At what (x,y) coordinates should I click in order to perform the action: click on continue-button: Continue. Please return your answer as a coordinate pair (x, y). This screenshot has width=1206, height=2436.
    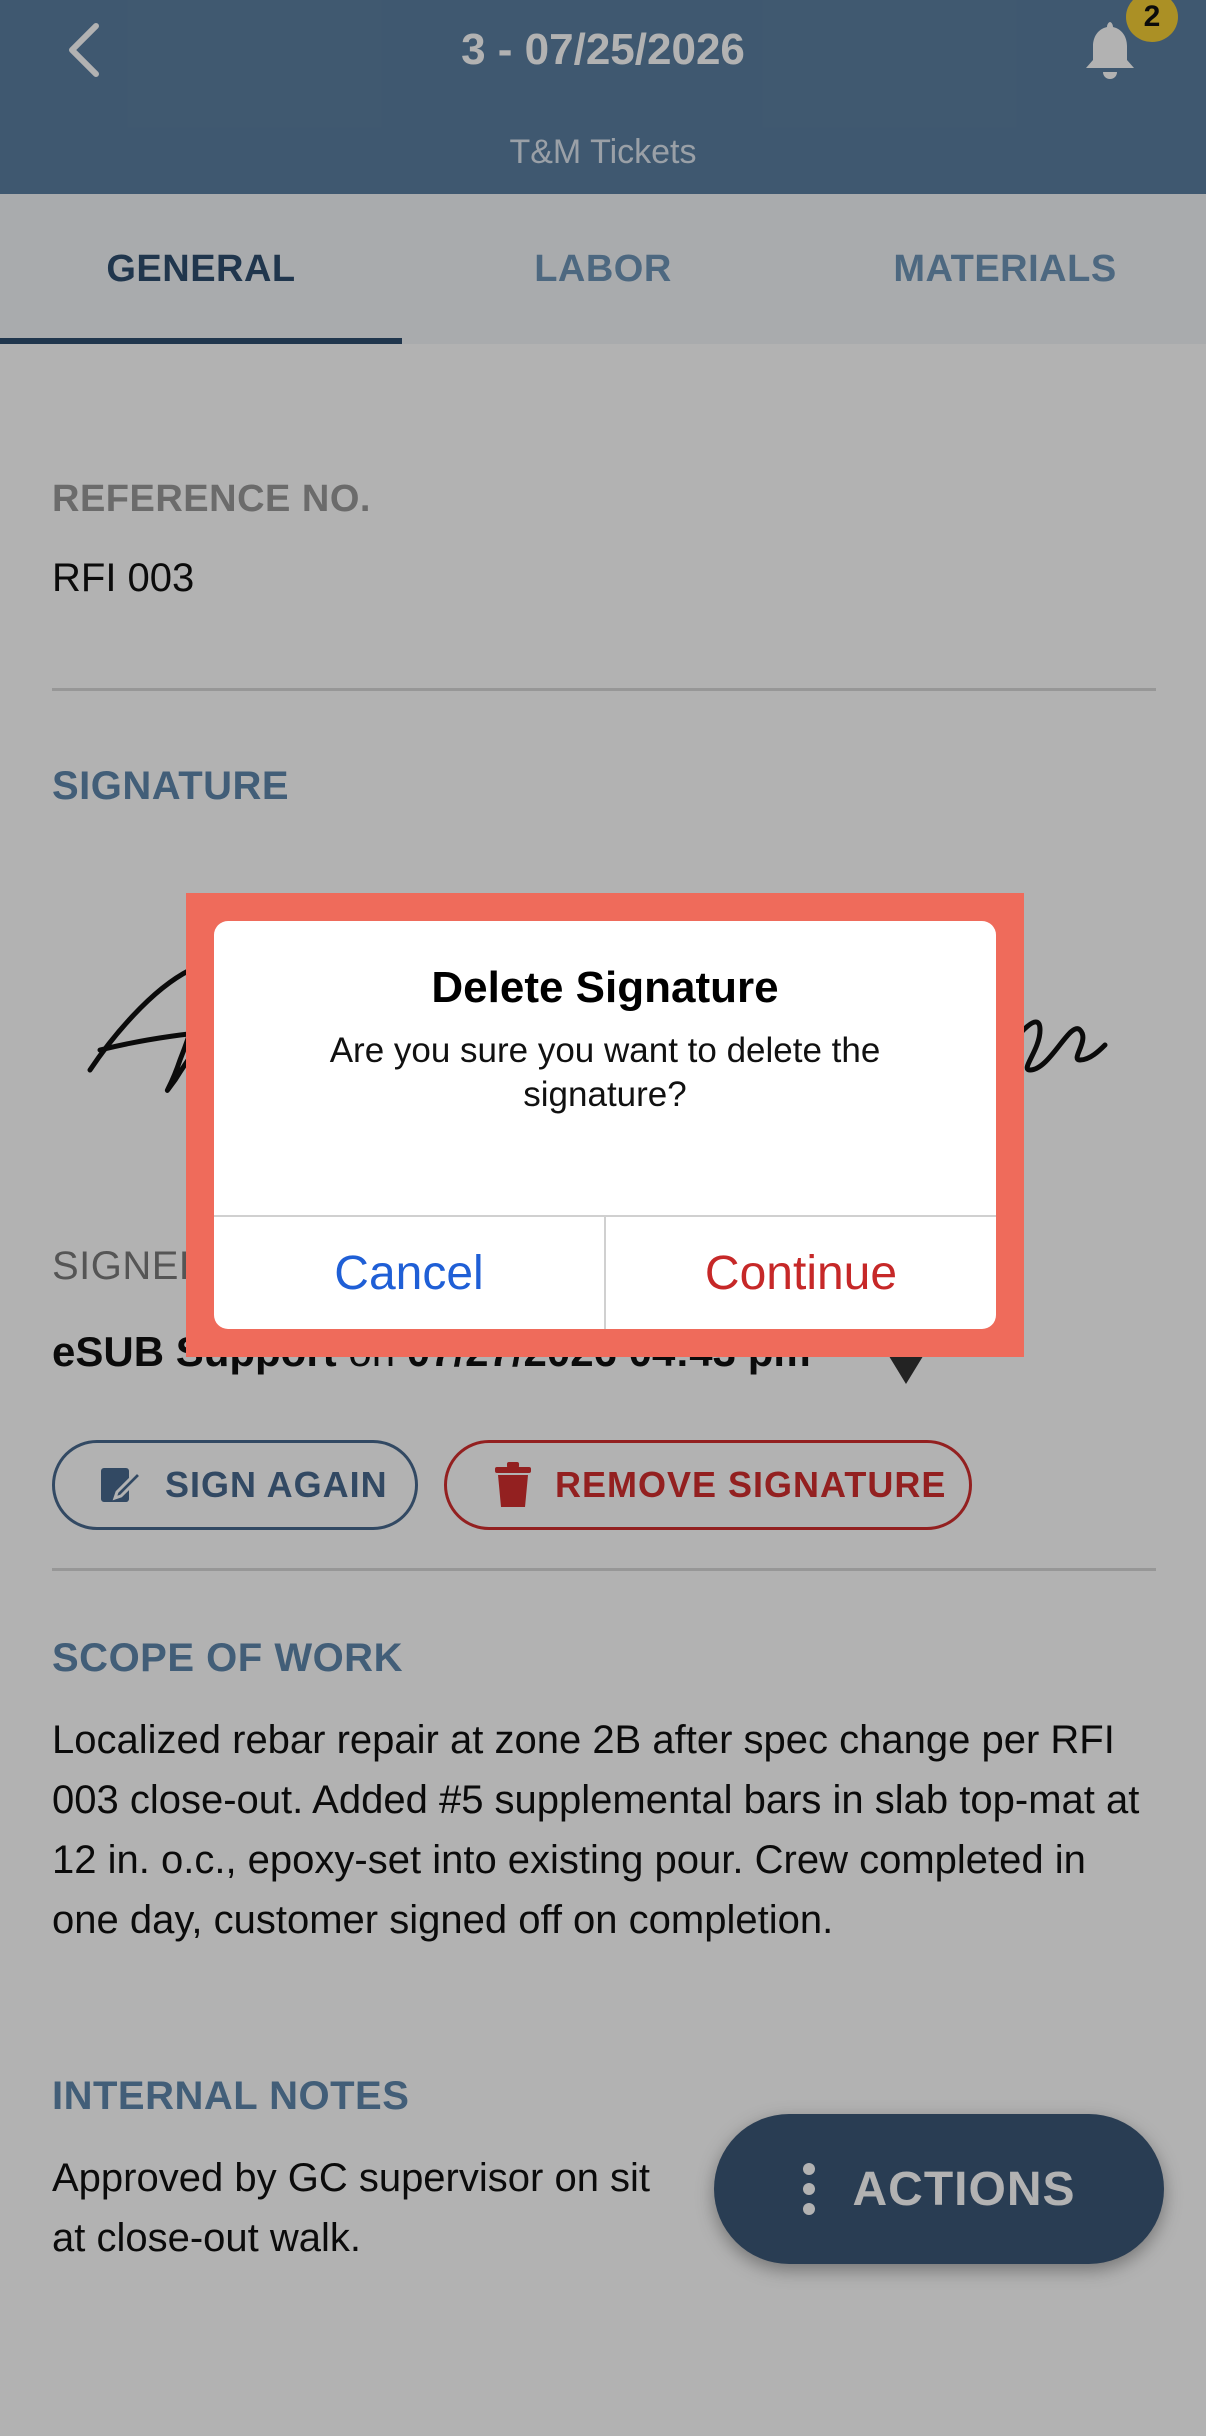
    Looking at the image, I should click on (801, 1273).